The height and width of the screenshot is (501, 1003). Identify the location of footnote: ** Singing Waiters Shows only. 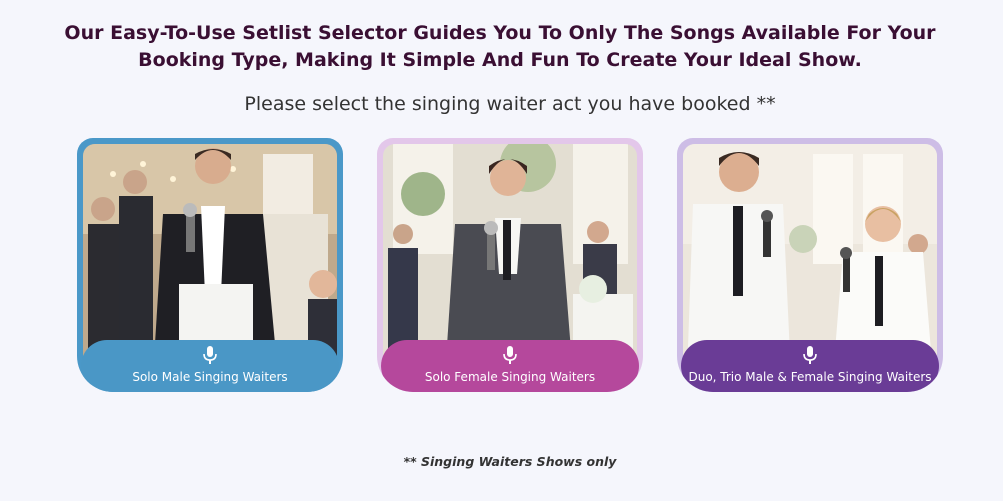
(501, 461).